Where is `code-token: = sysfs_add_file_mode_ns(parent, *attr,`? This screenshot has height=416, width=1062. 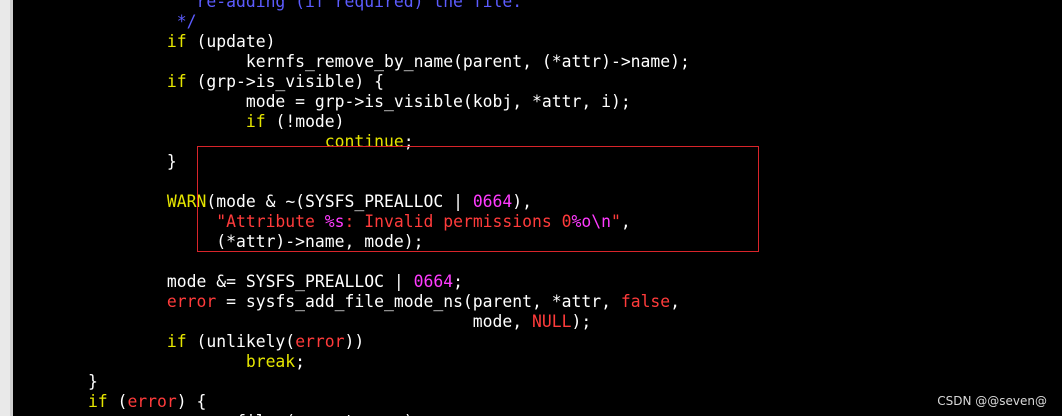 code-token: = sysfs_add_file_mode_ns(parent, *attr, is located at coordinates (418, 301).